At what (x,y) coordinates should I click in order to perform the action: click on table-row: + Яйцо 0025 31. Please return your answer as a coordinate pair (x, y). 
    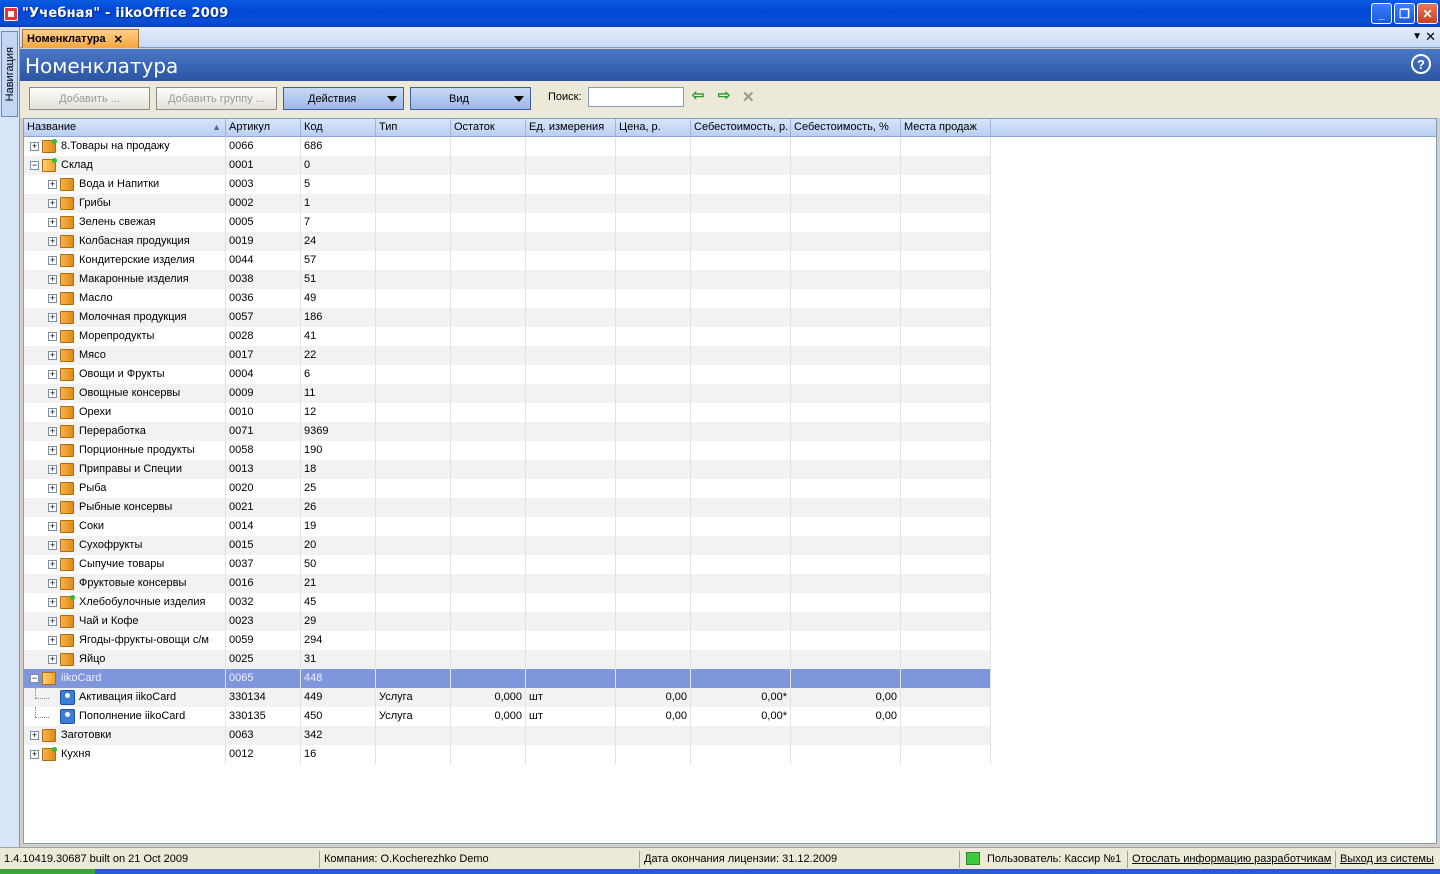
    Looking at the image, I should click on (507, 659).